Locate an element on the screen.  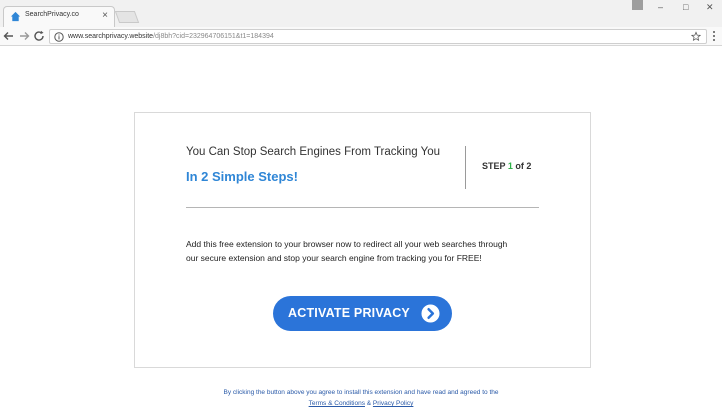
footer-ampersand: & is located at coordinates (368, 403).